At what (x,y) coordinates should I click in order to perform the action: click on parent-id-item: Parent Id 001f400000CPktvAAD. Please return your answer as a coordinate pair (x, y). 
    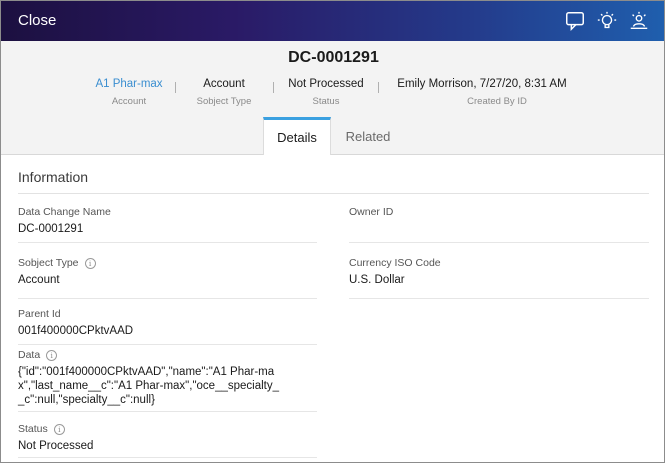
    Looking at the image, I should click on (168, 323).